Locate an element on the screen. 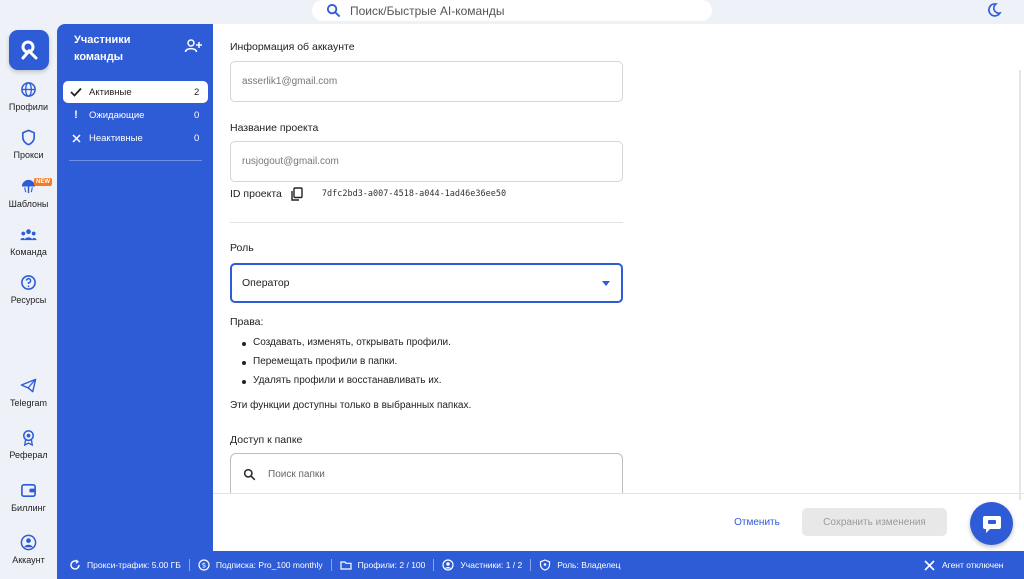  members-text: Участники: 1 / 2 is located at coordinates (491, 565).